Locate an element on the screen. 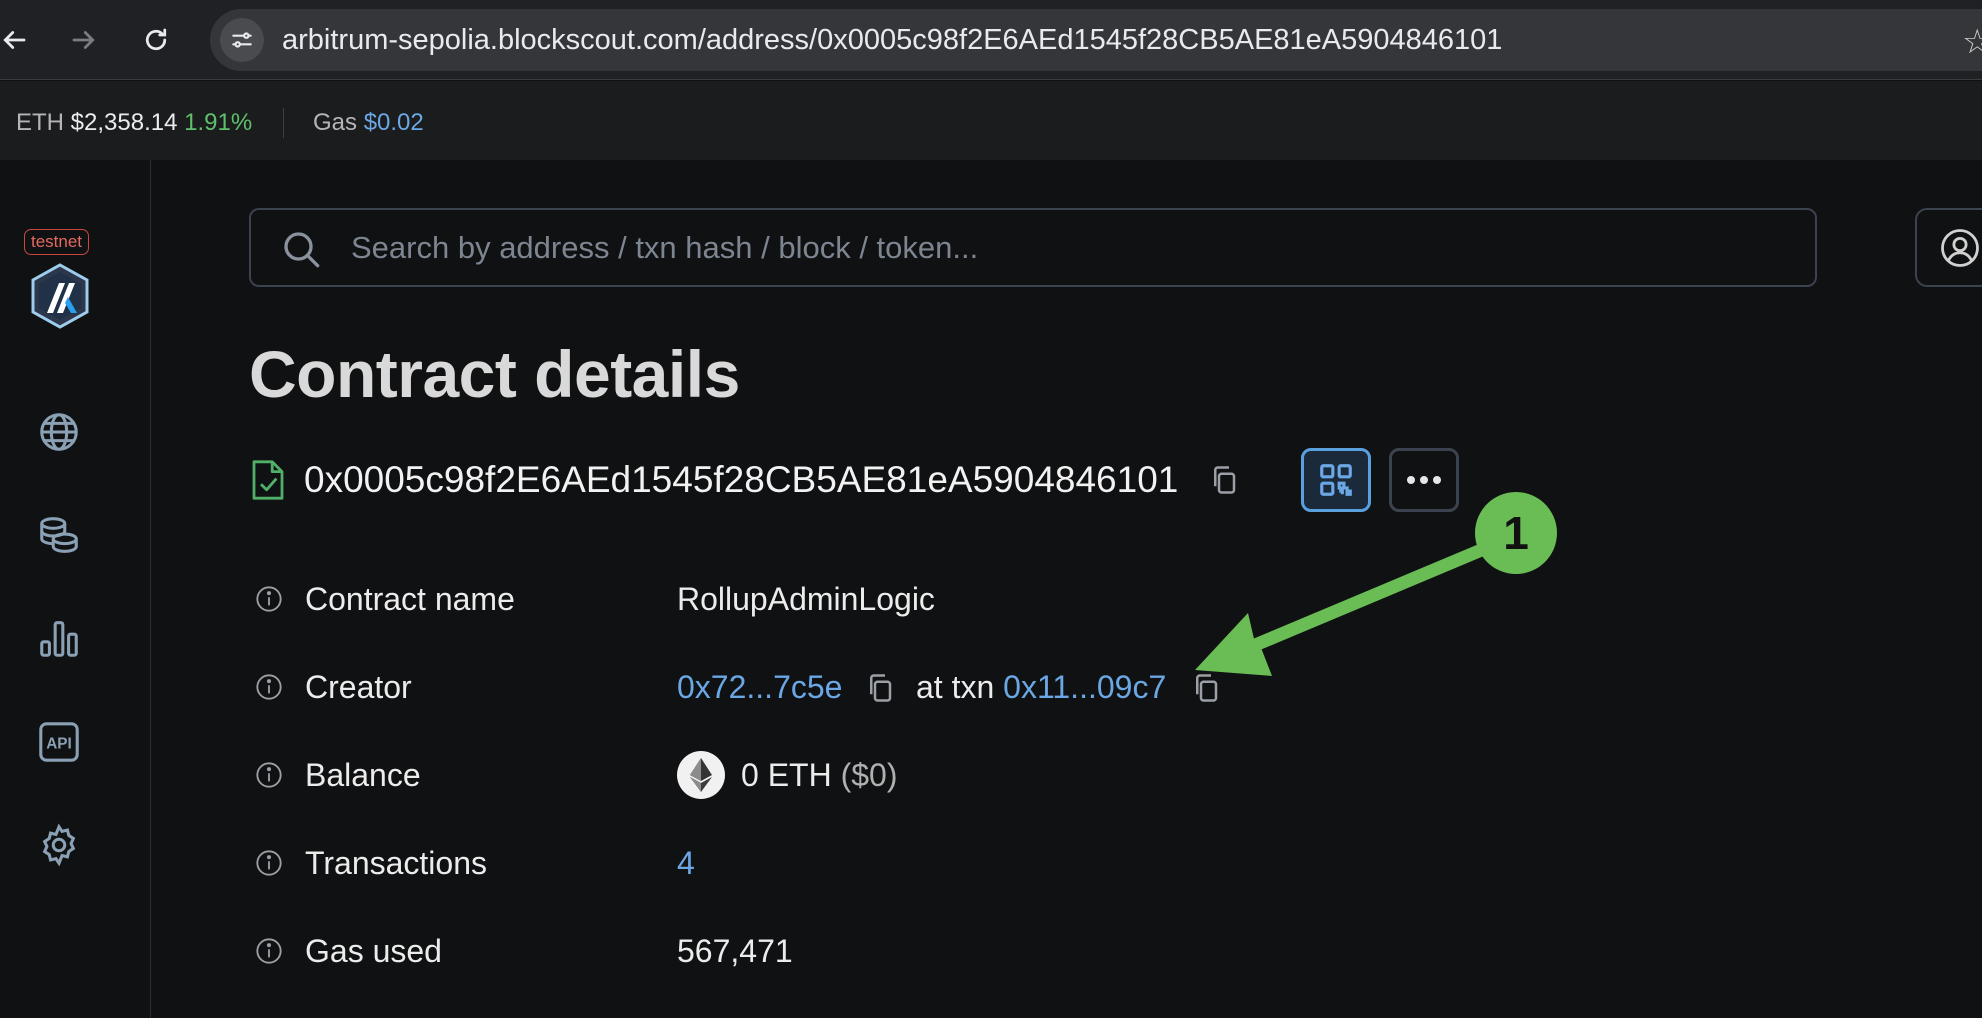  gas-used-value: 567,471 is located at coordinates (735, 951).